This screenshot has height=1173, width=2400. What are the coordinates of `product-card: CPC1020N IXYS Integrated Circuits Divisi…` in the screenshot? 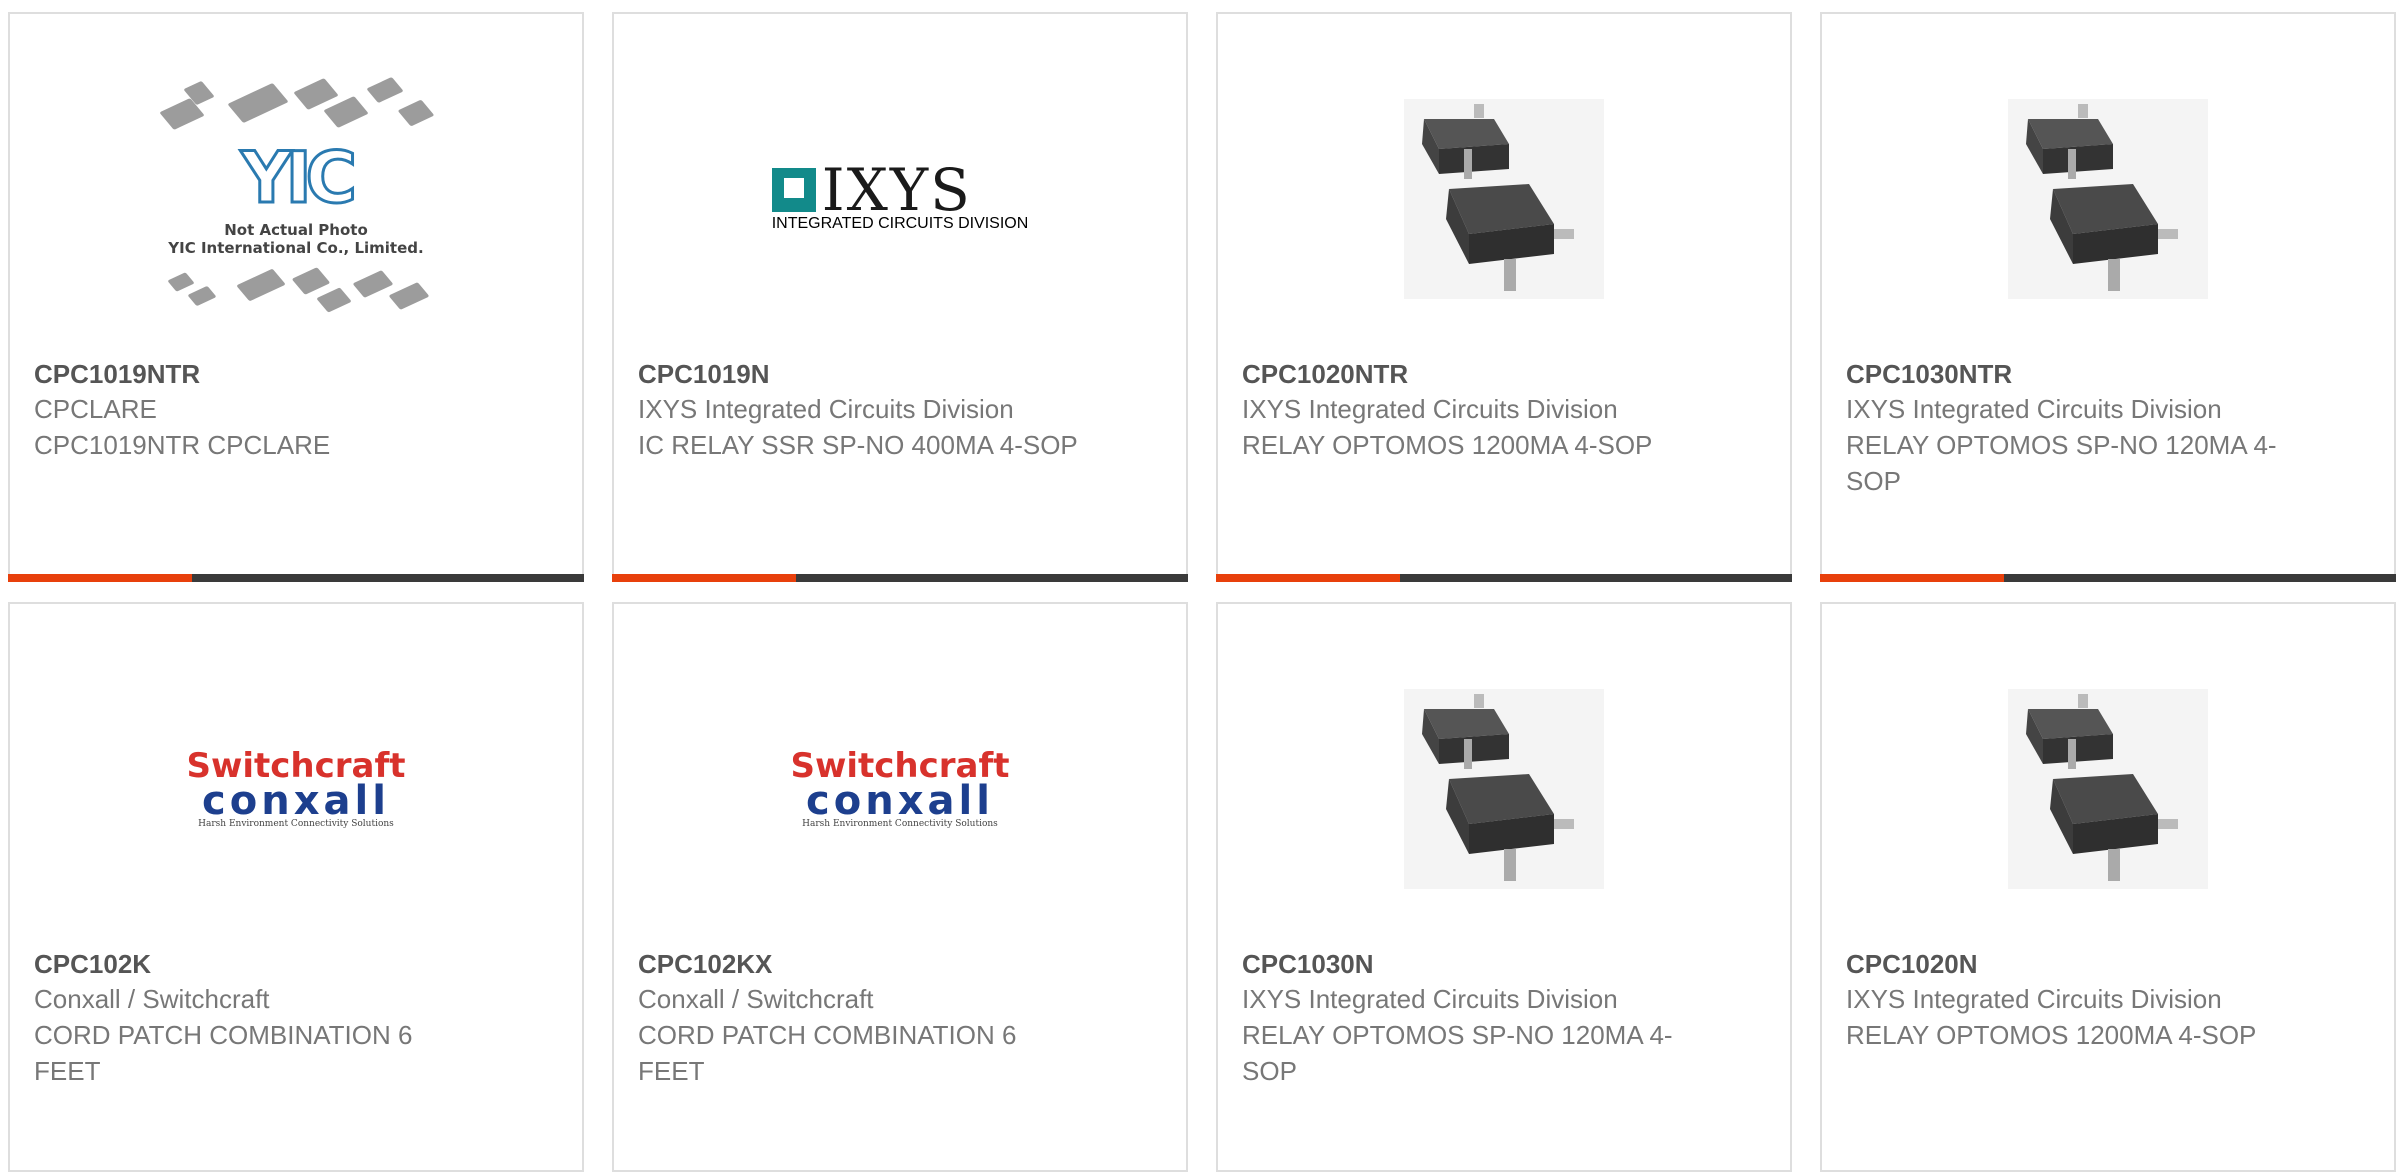 It's located at (2108, 887).